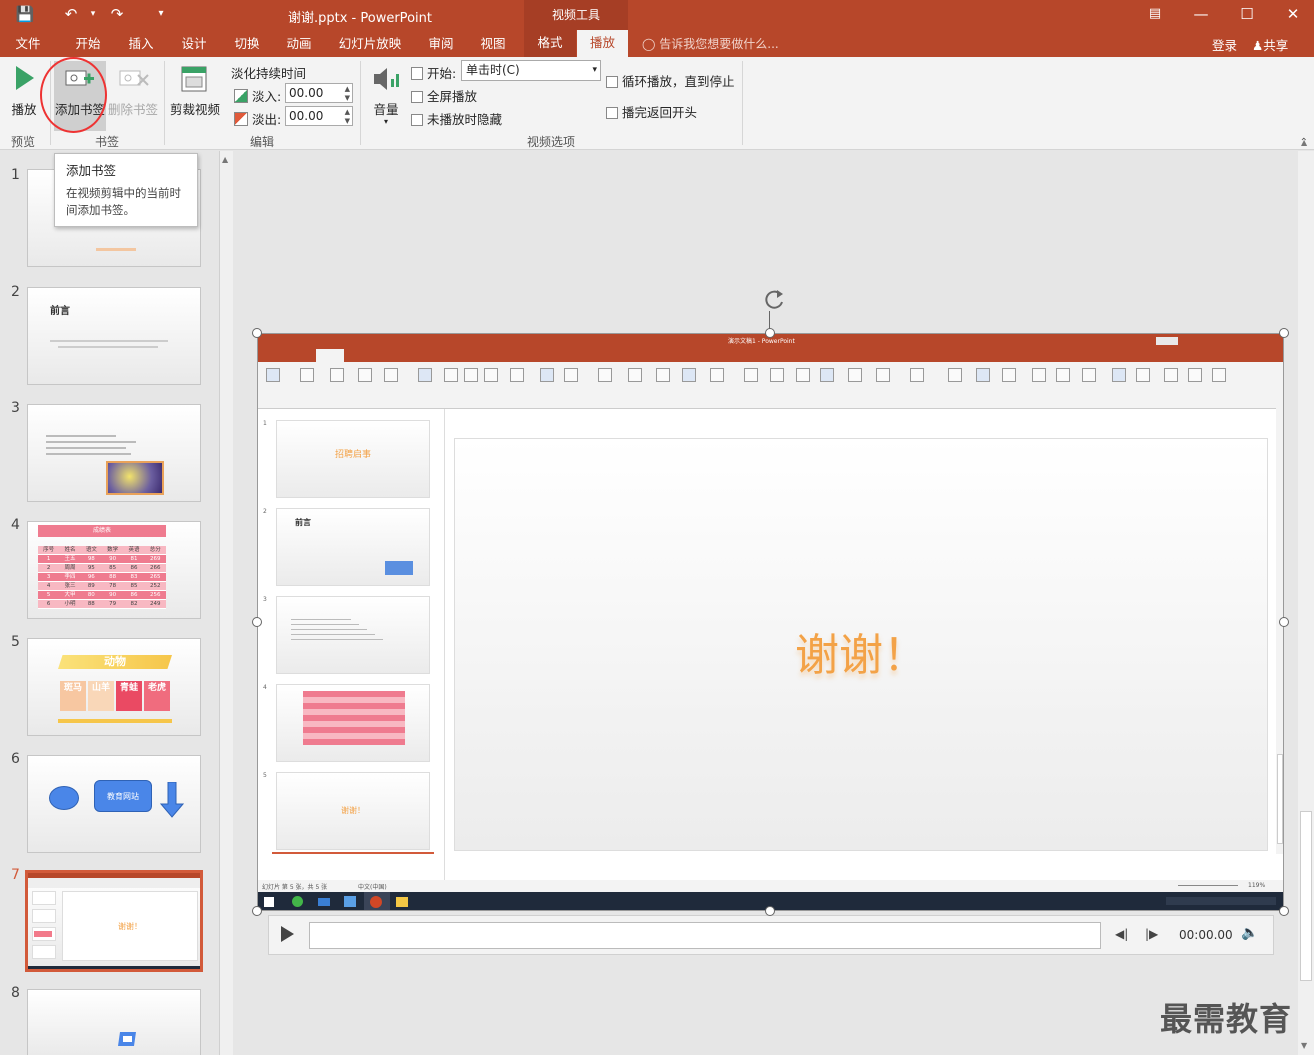  What do you see at coordinates (266, 119) in the screenshot?
I see `fade-out-label: 淡出:` at bounding box center [266, 119].